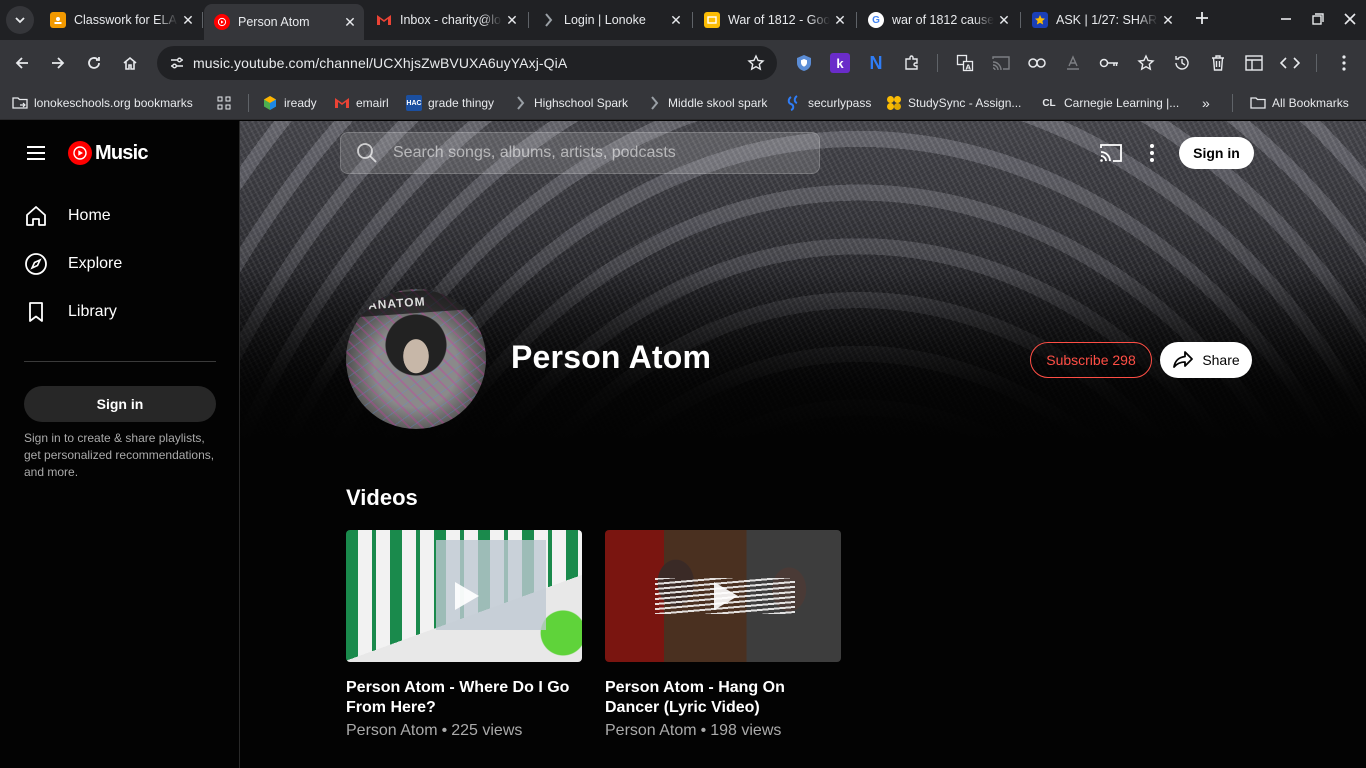 Image resolution: width=1366 pixels, height=768 pixels. Describe the element at coordinates (1109, 63) in the screenshot. I see `key-icon` at that location.